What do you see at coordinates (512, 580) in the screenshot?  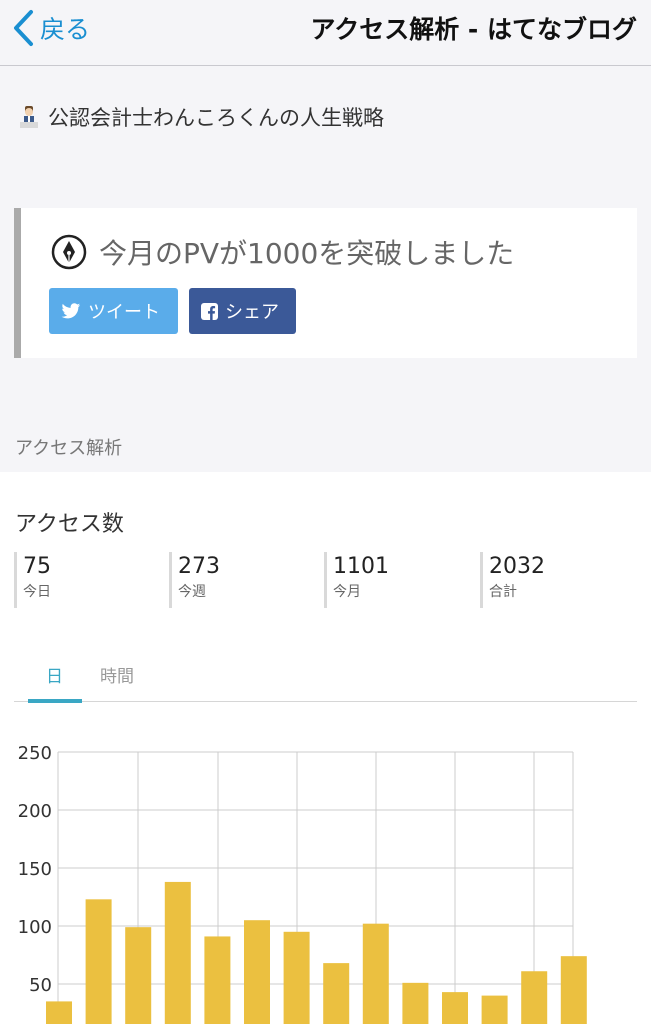 I see `stat-total: 2032 合計` at bounding box center [512, 580].